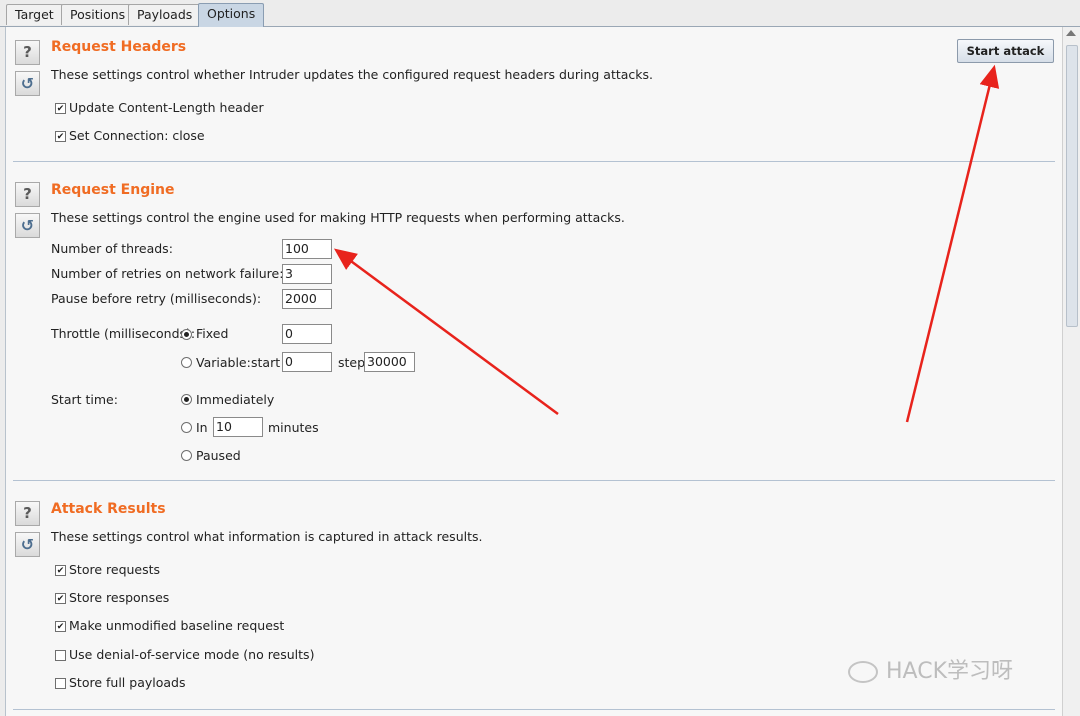  I want to click on watermark: HACK学习呀, so click(930, 669).